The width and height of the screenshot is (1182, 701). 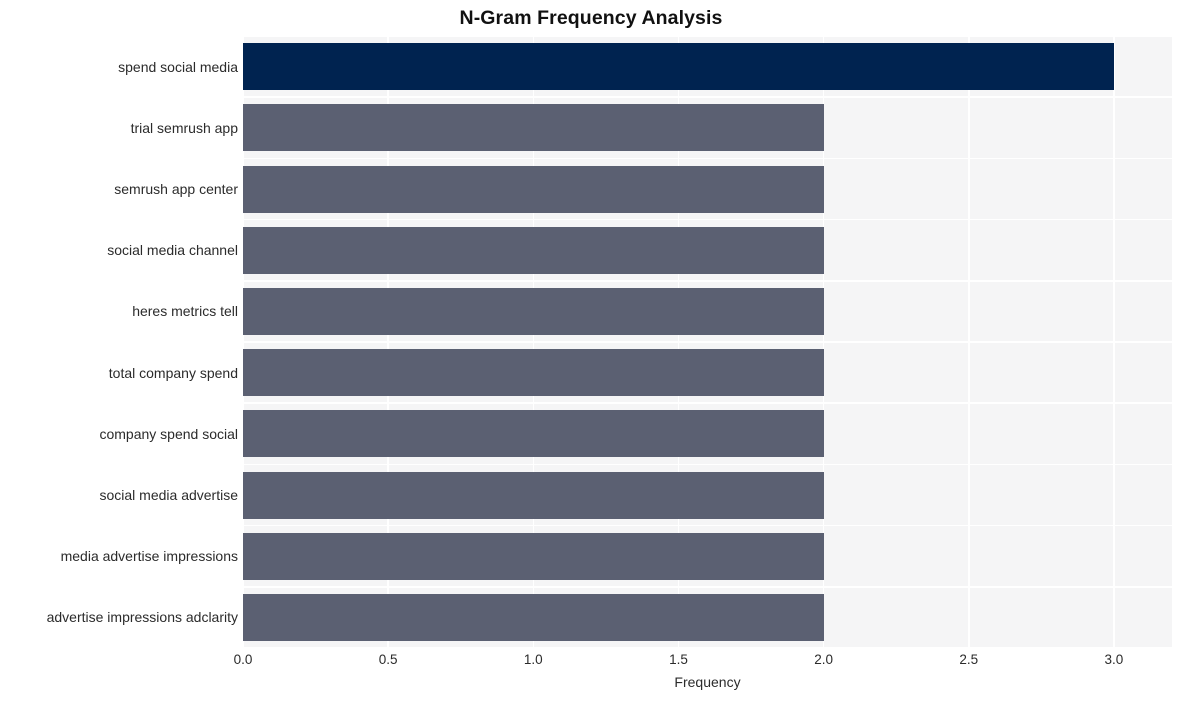 What do you see at coordinates (678, 659) in the screenshot?
I see `x-tick-label: 1.5` at bounding box center [678, 659].